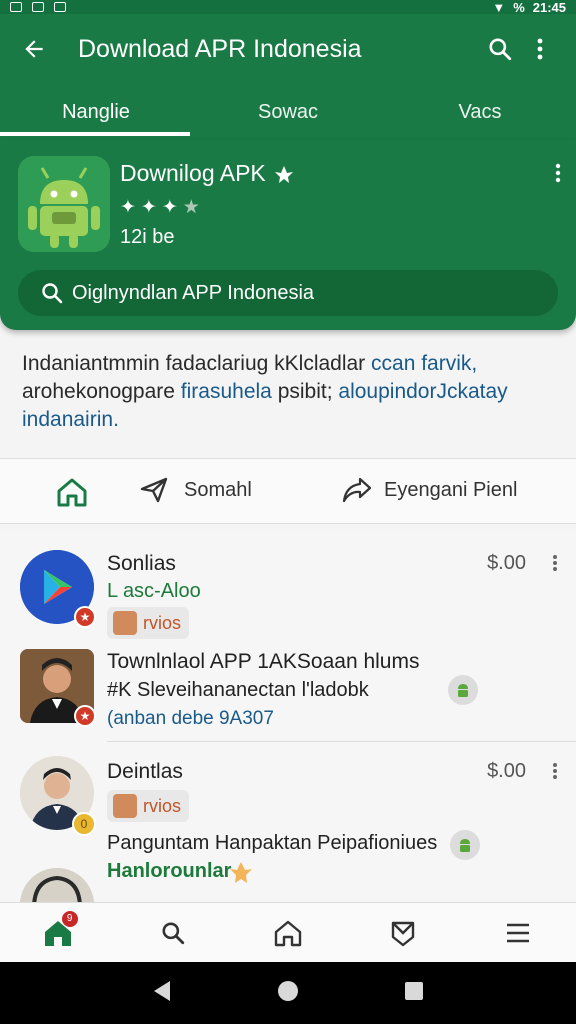 The image size is (576, 1024). Describe the element at coordinates (283, 174) in the screenshot. I see `leaf-badge-icon` at that location.